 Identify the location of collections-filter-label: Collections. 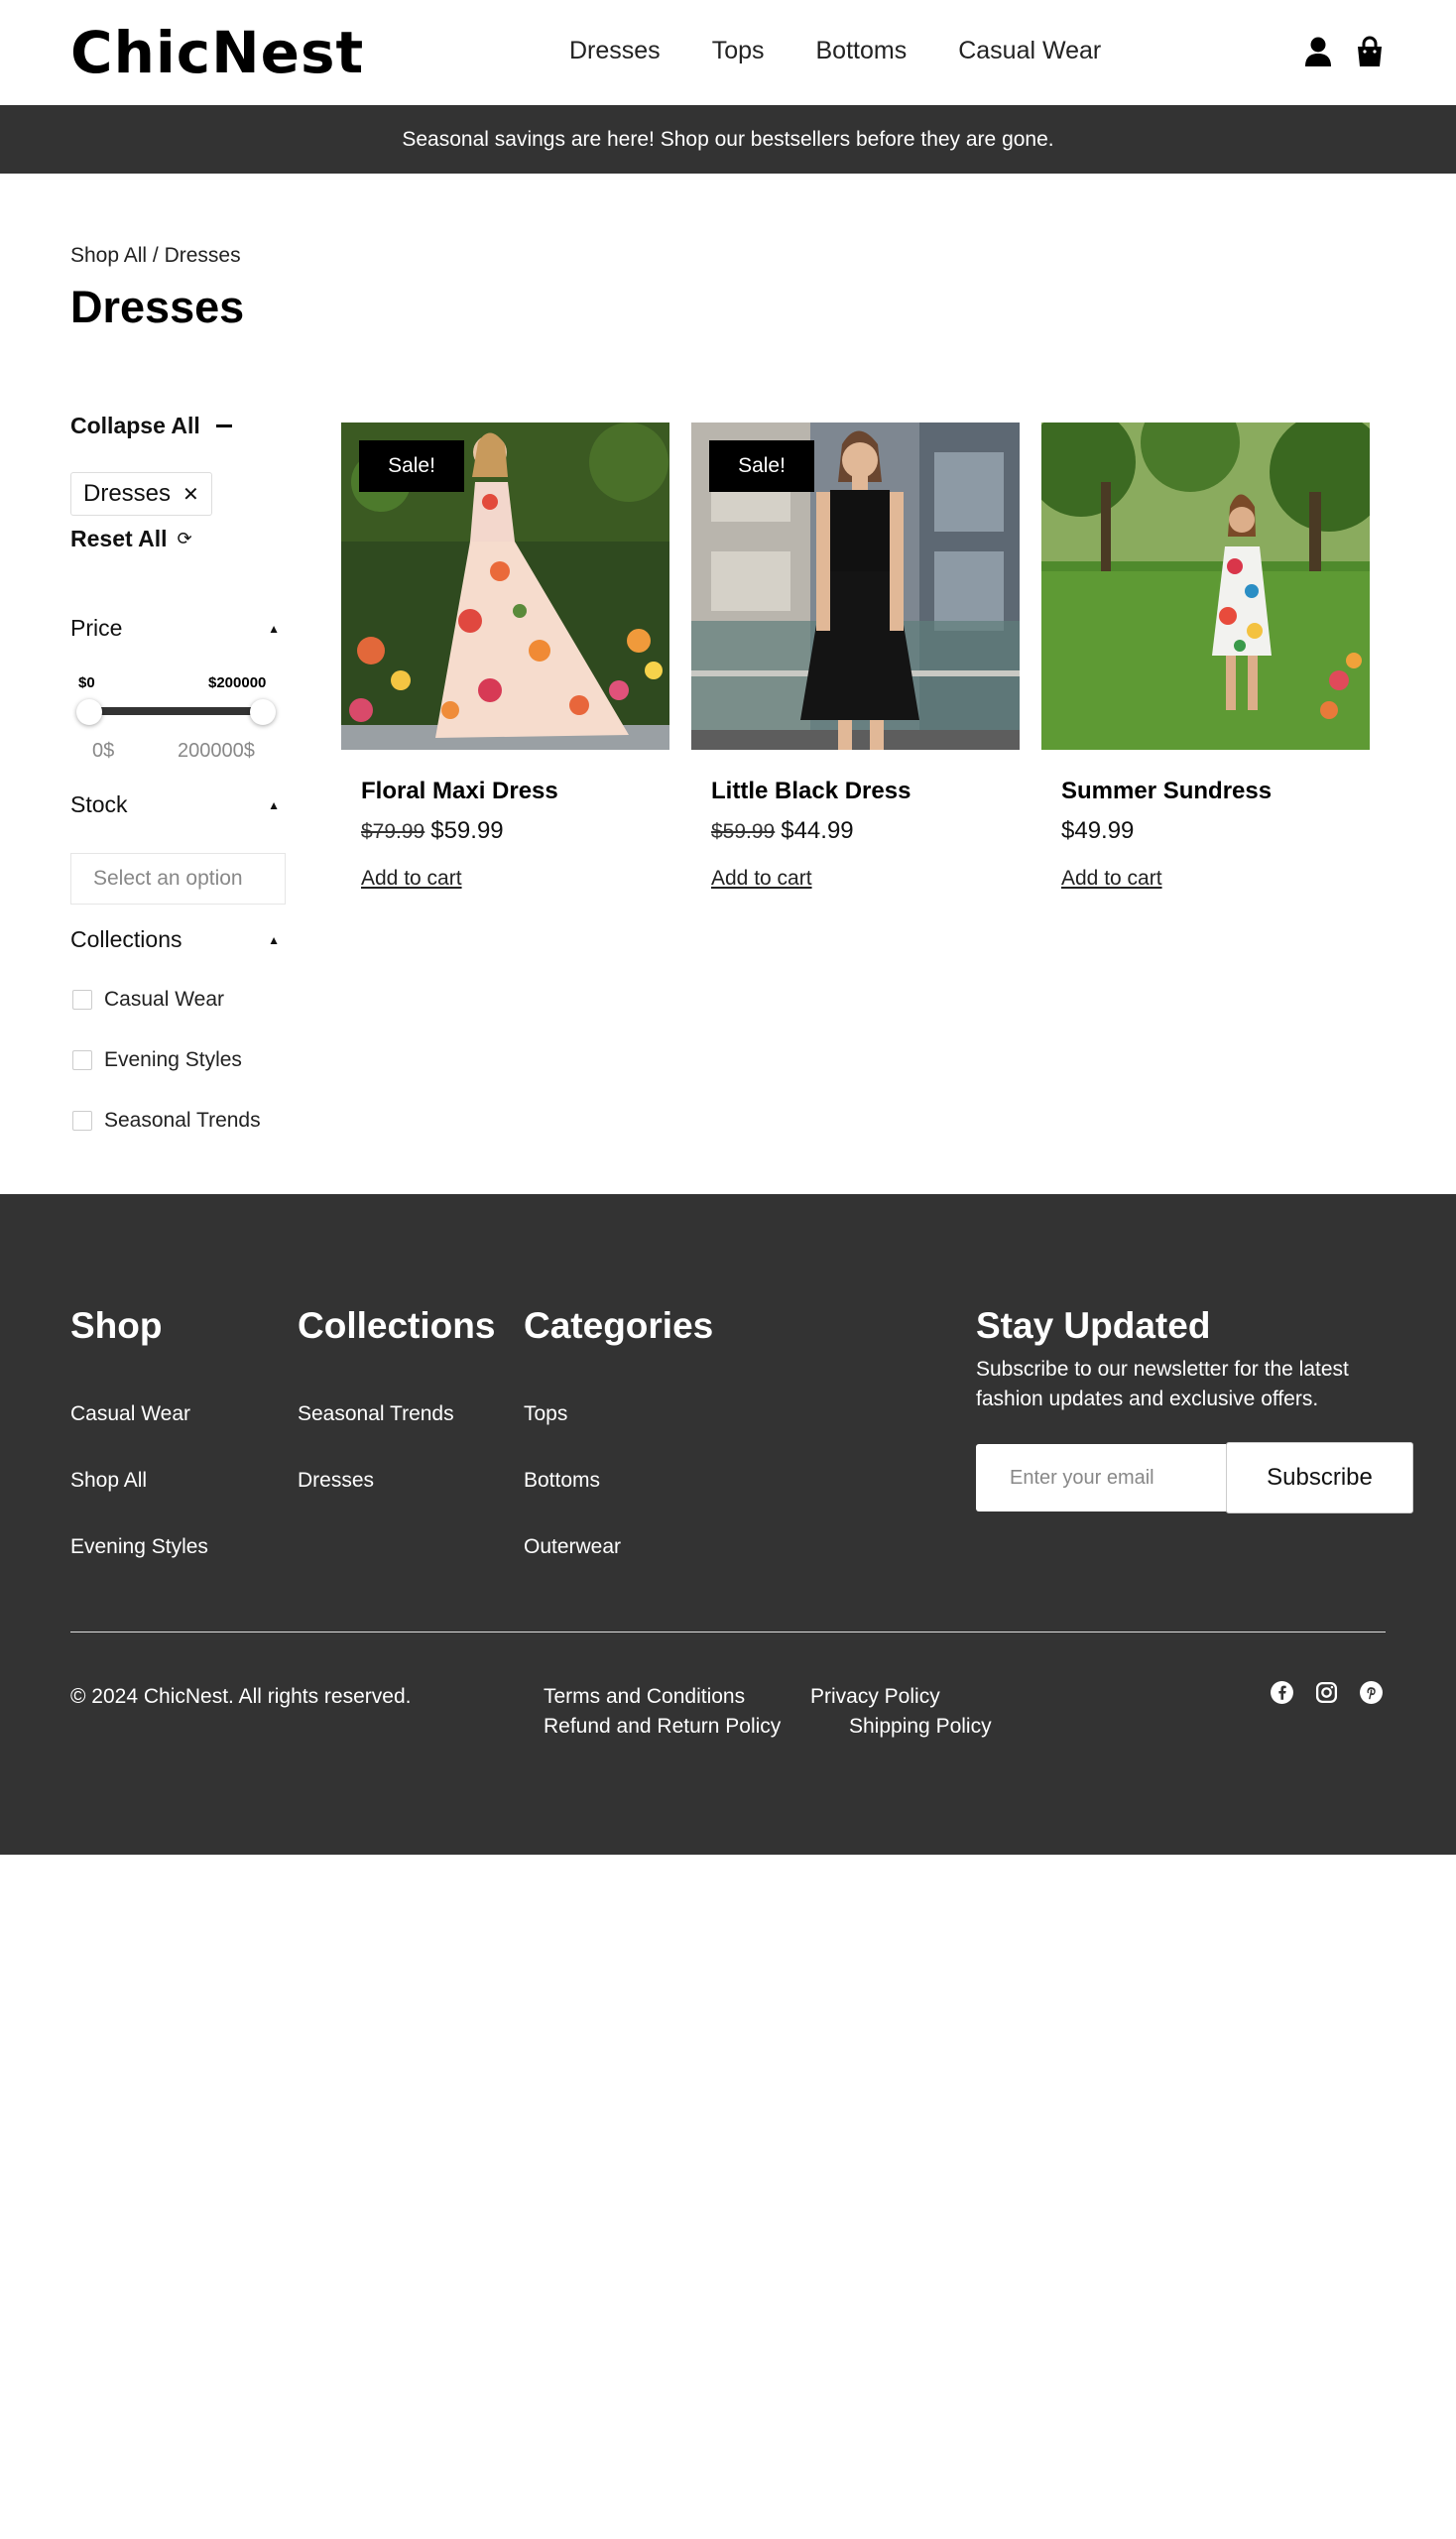
(126, 939).